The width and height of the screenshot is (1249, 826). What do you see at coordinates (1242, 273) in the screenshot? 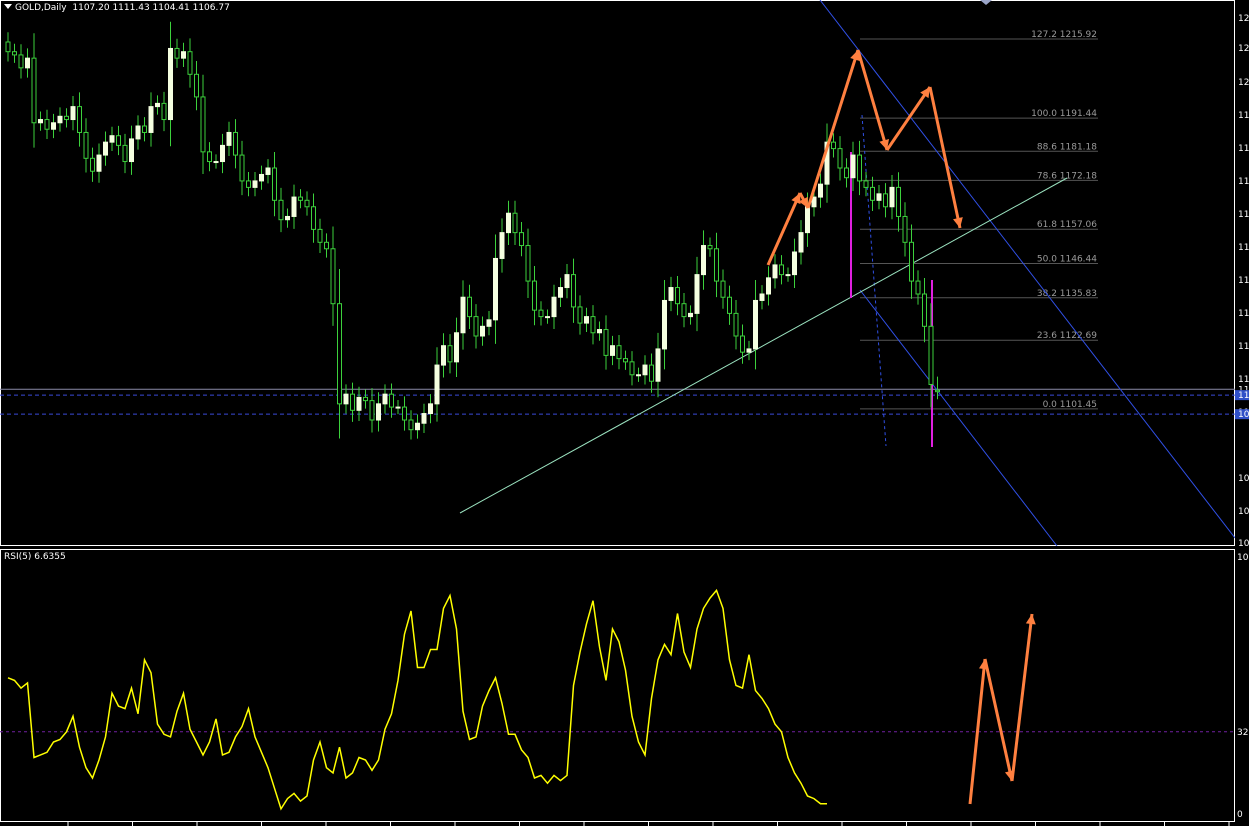
I see `price-axis: 12121211111111111111111111101010111110` at bounding box center [1242, 273].